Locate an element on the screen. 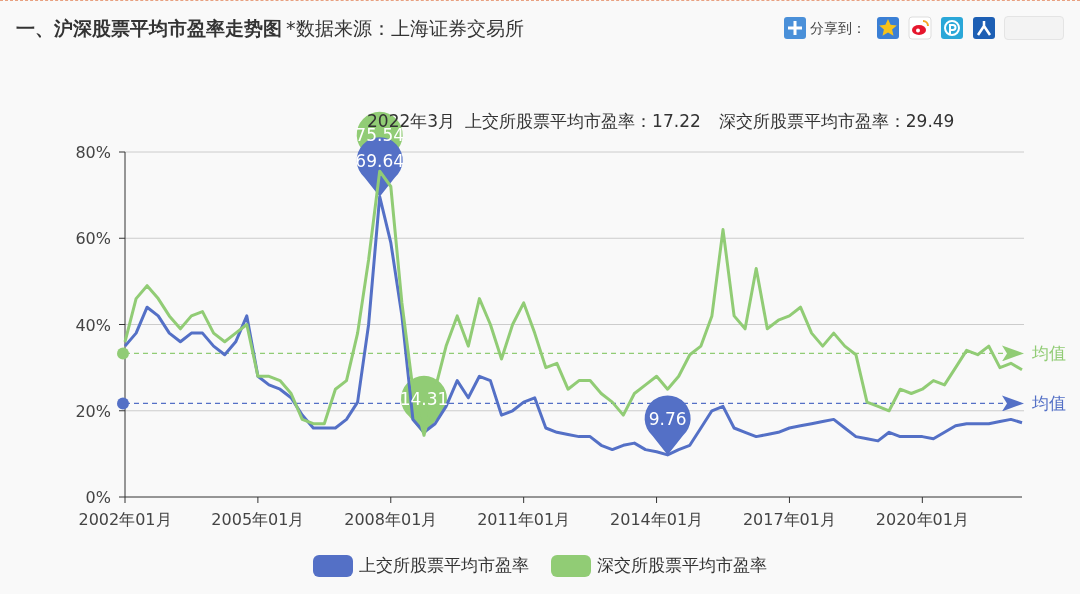 This screenshot has height=594, width=1080. add-icon is located at coordinates (795, 28).